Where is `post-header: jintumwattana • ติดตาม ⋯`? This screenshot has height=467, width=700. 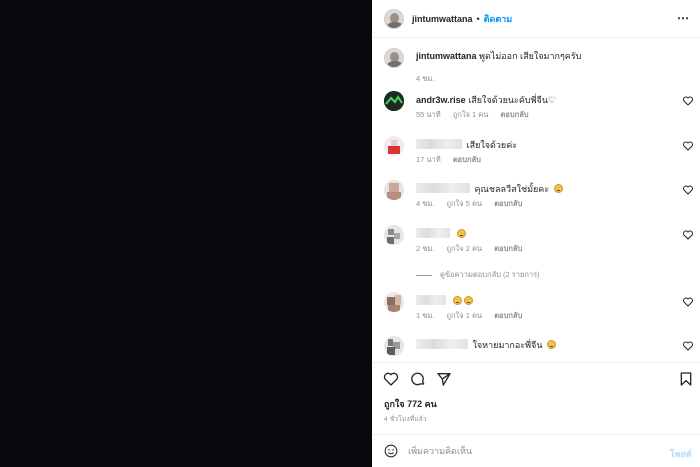
post-header: jintumwattana • ติดตาม ⋯ is located at coordinates (536, 19).